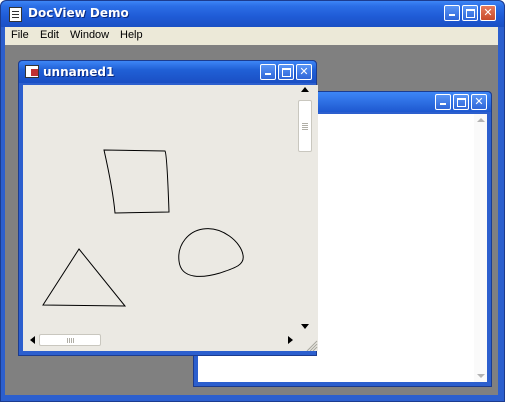 Image resolution: width=505 pixels, height=402 pixels. Describe the element at coordinates (167, 72) in the screenshot. I see `child-titlebar-front: unnamed1 ✕` at that location.